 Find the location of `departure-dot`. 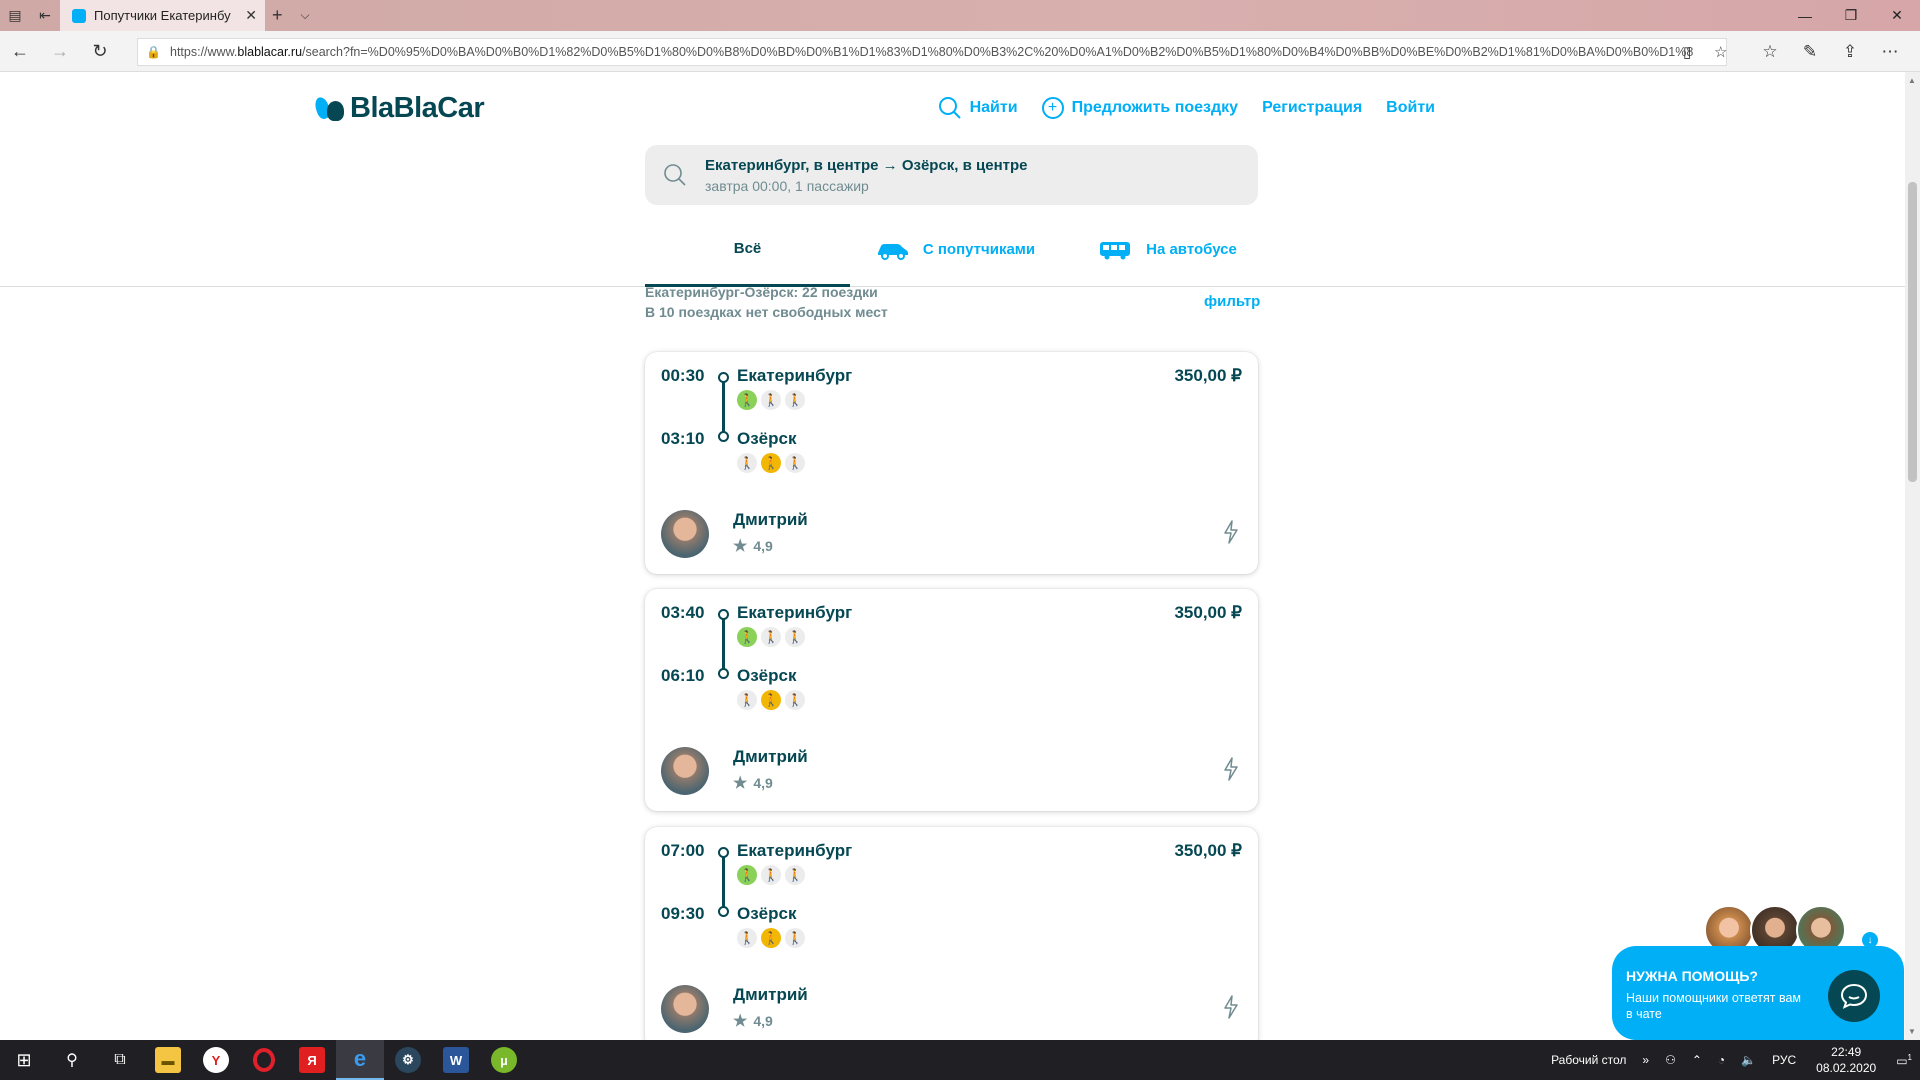

departure-dot is located at coordinates (723, 377).